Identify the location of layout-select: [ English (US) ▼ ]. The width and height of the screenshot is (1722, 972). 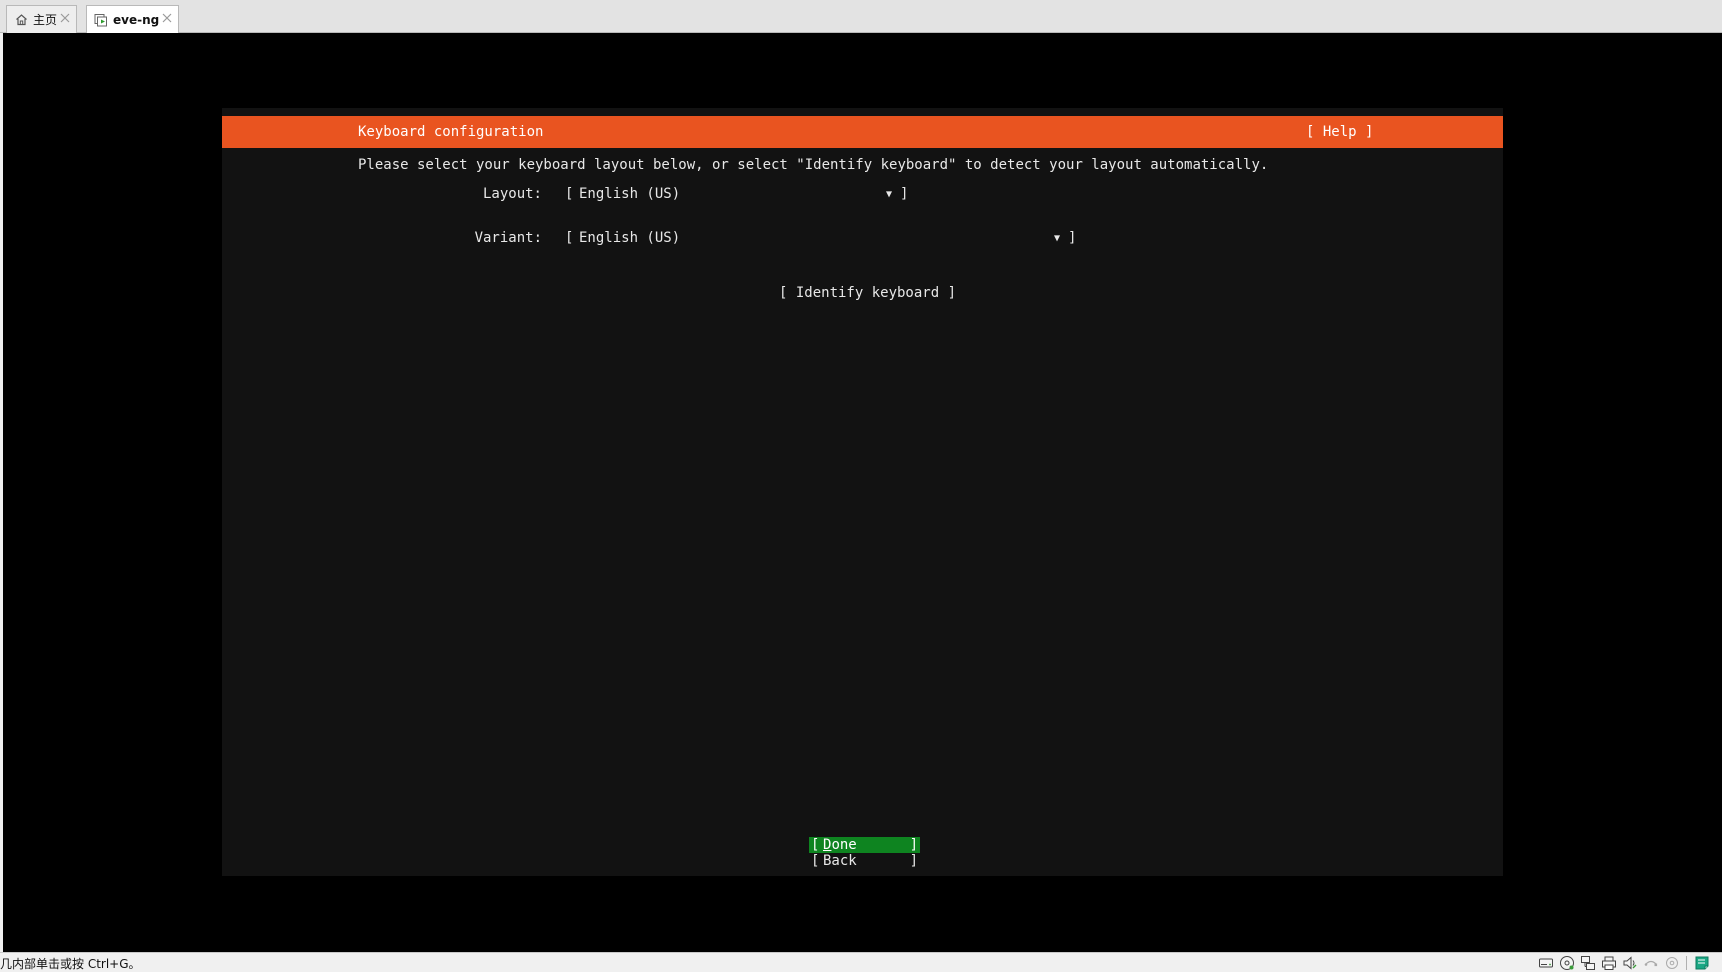
(738, 194).